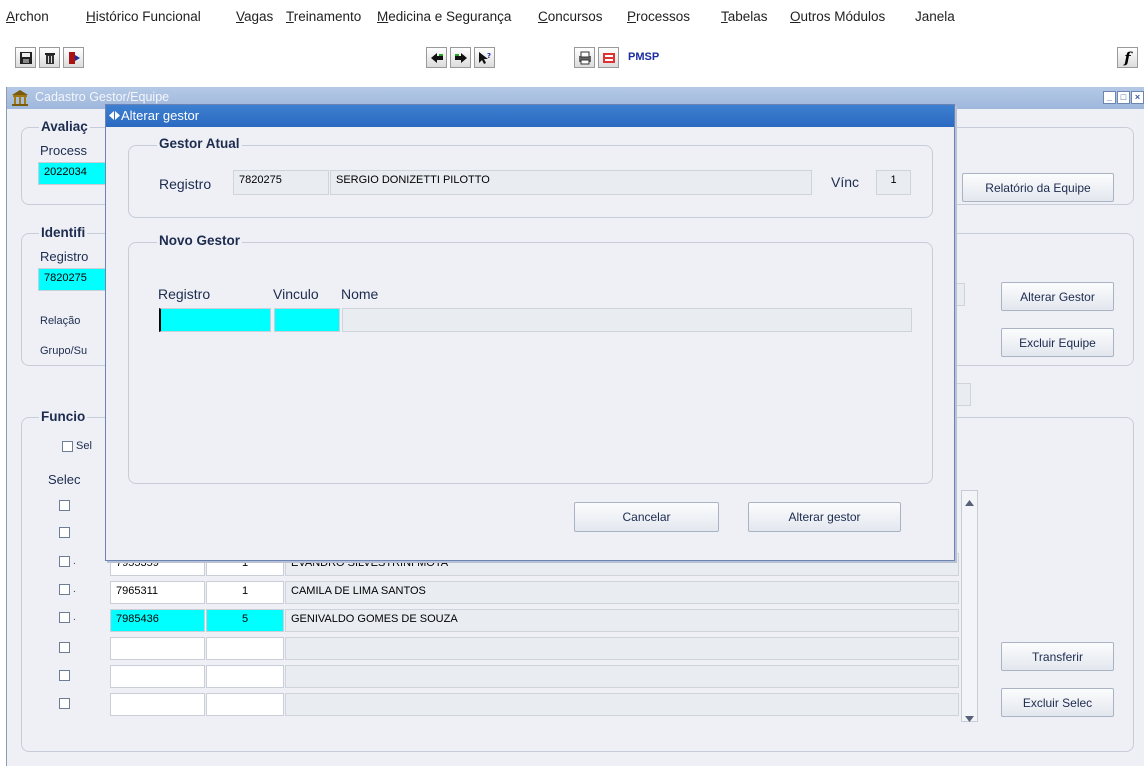  Describe the element at coordinates (184, 294) in the screenshot. I see `novo-registro-label: Registro` at that location.